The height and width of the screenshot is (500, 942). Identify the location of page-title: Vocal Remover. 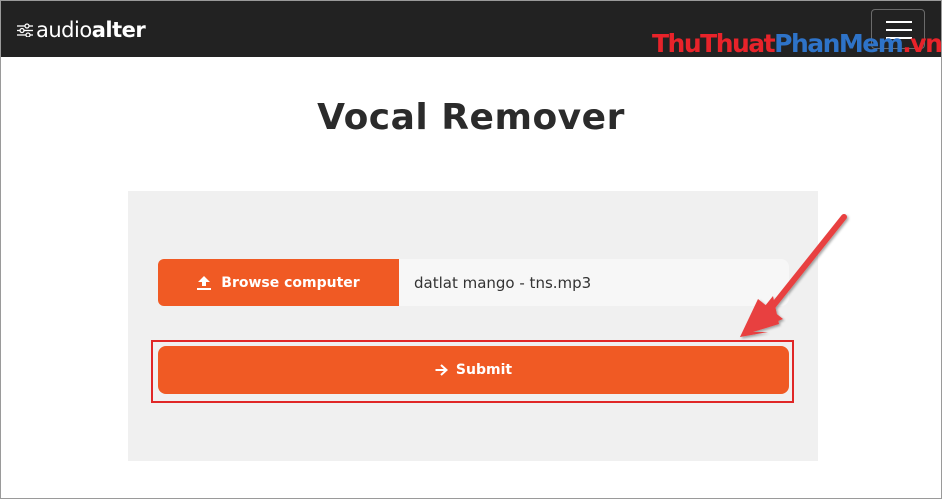
(471, 117).